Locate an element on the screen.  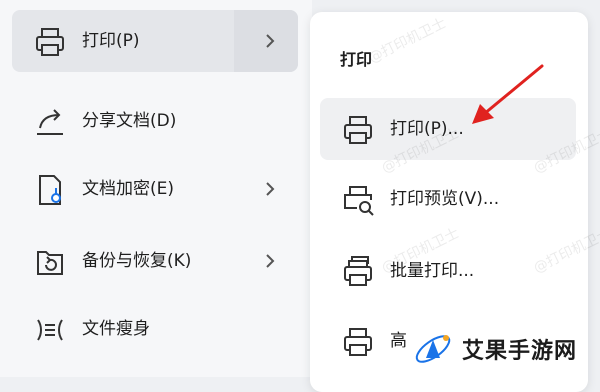
menu-item-print: 打印(P) is located at coordinates (155, 41).